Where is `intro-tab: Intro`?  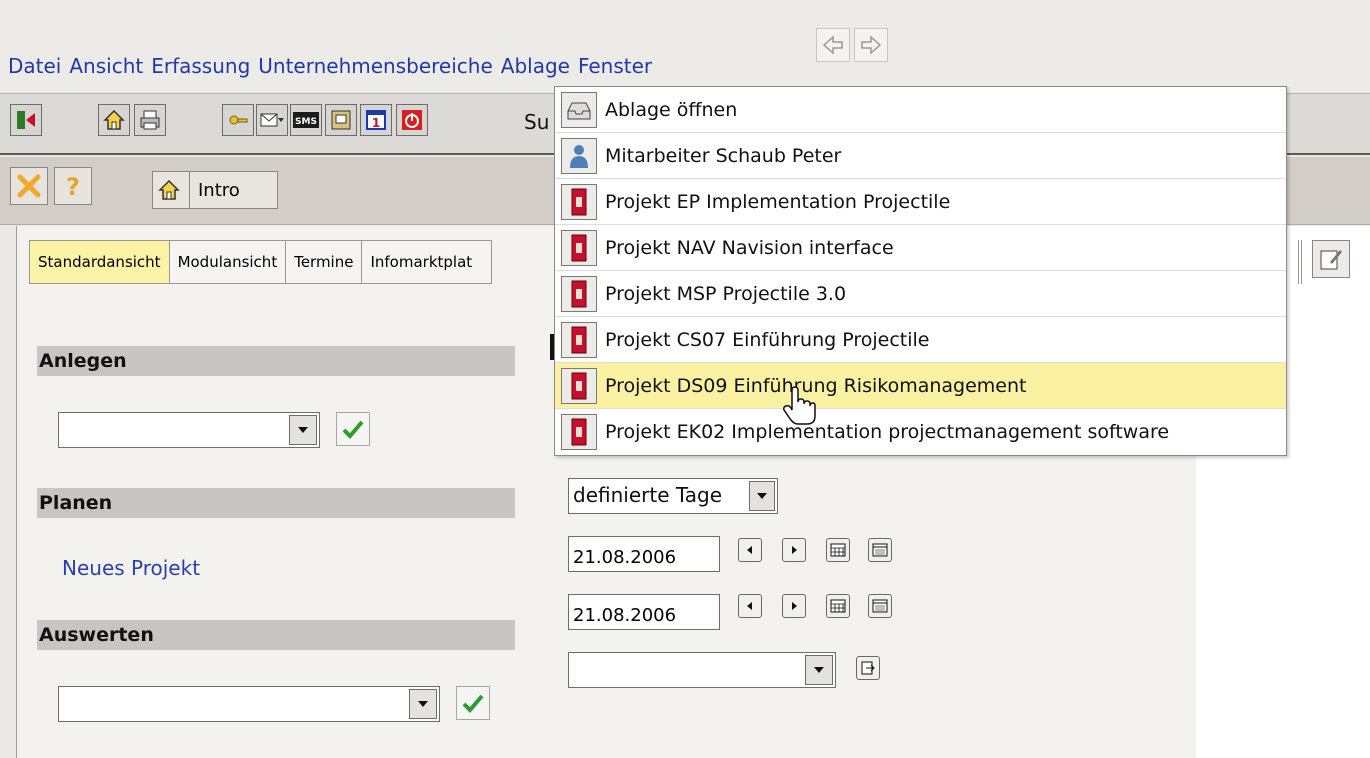
intro-tab: Intro is located at coordinates (215, 190).